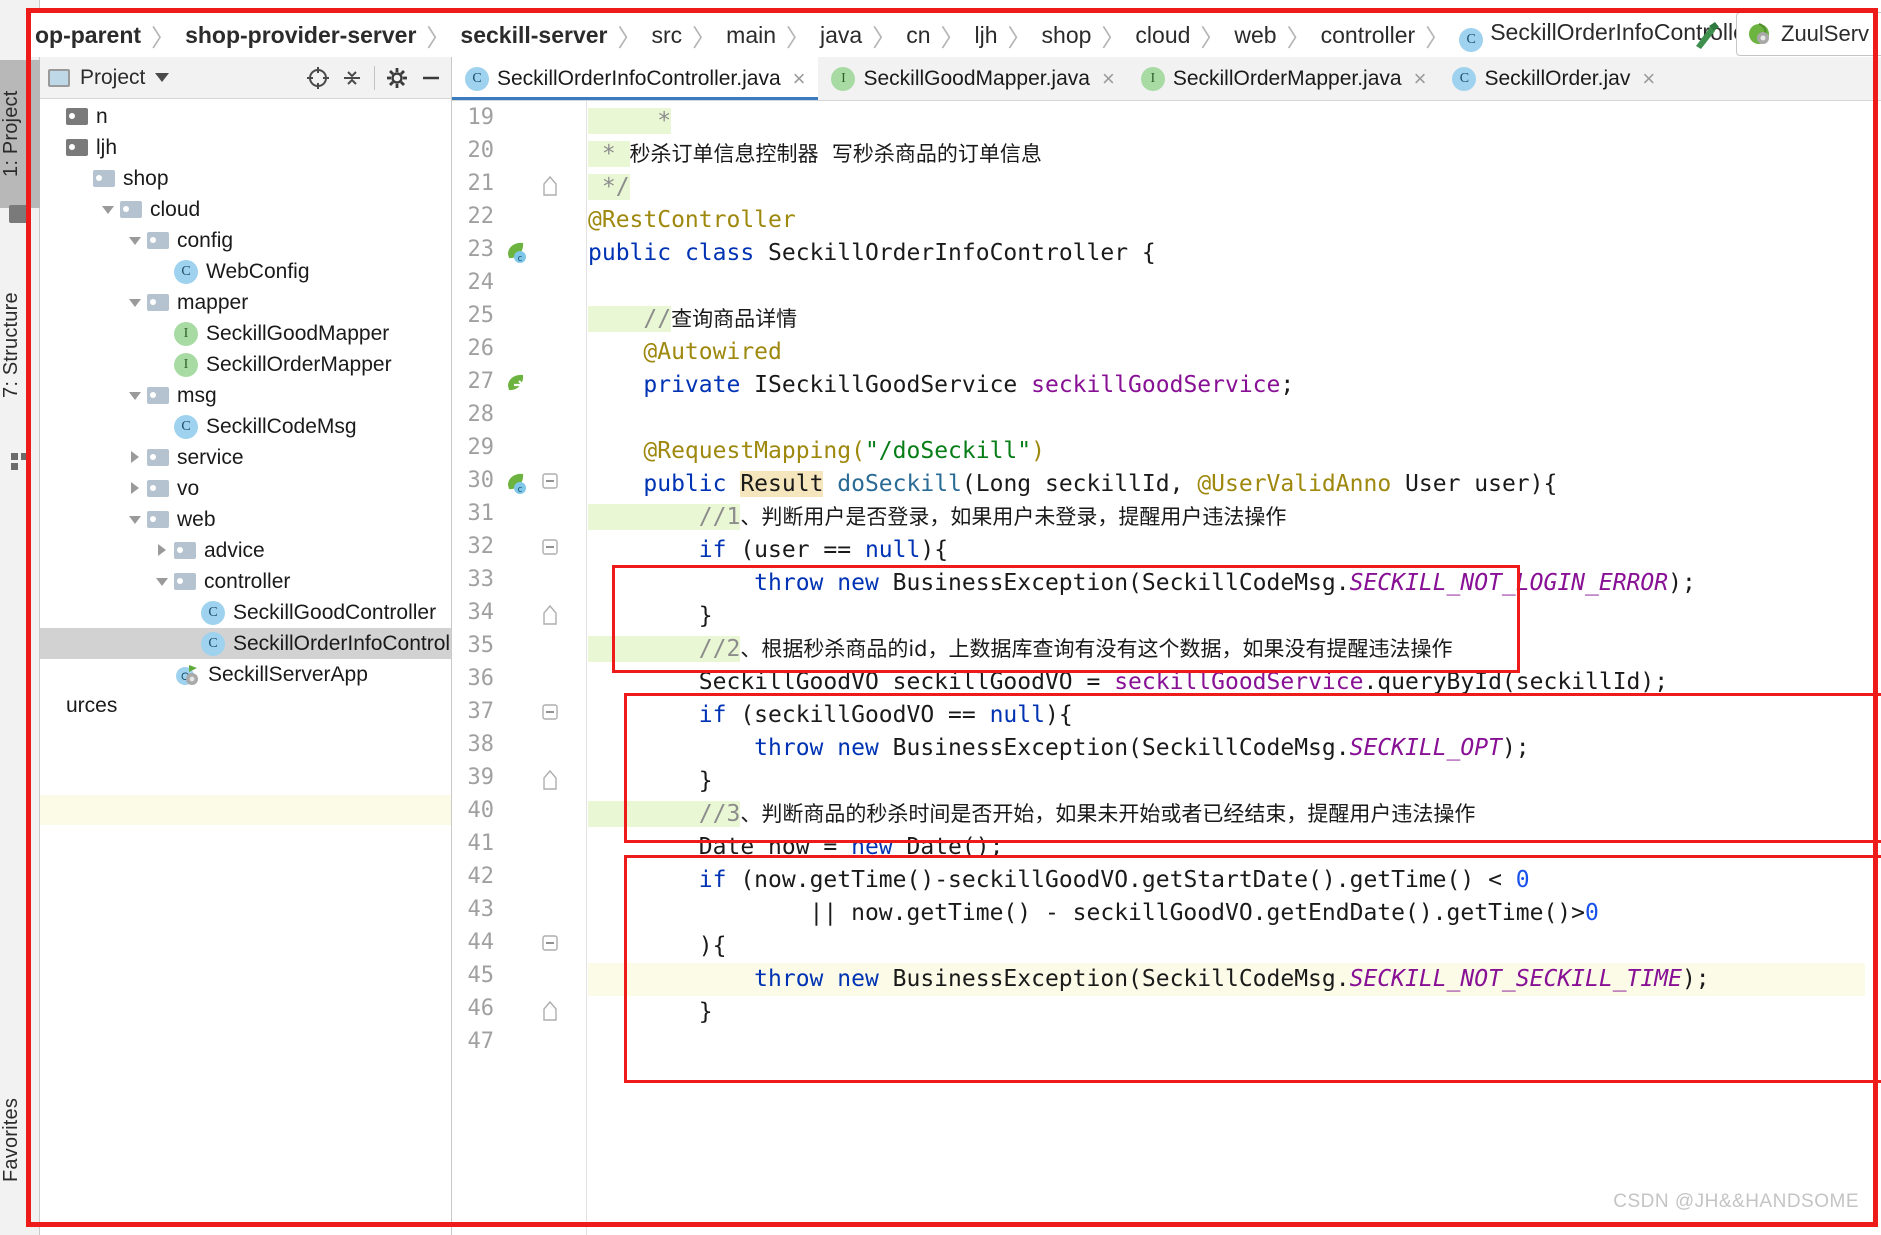 The width and height of the screenshot is (1881, 1235). I want to click on editor-tab-seckillordermapper-java: I SeckillOrderMapper.java ×, so click(1283, 78).